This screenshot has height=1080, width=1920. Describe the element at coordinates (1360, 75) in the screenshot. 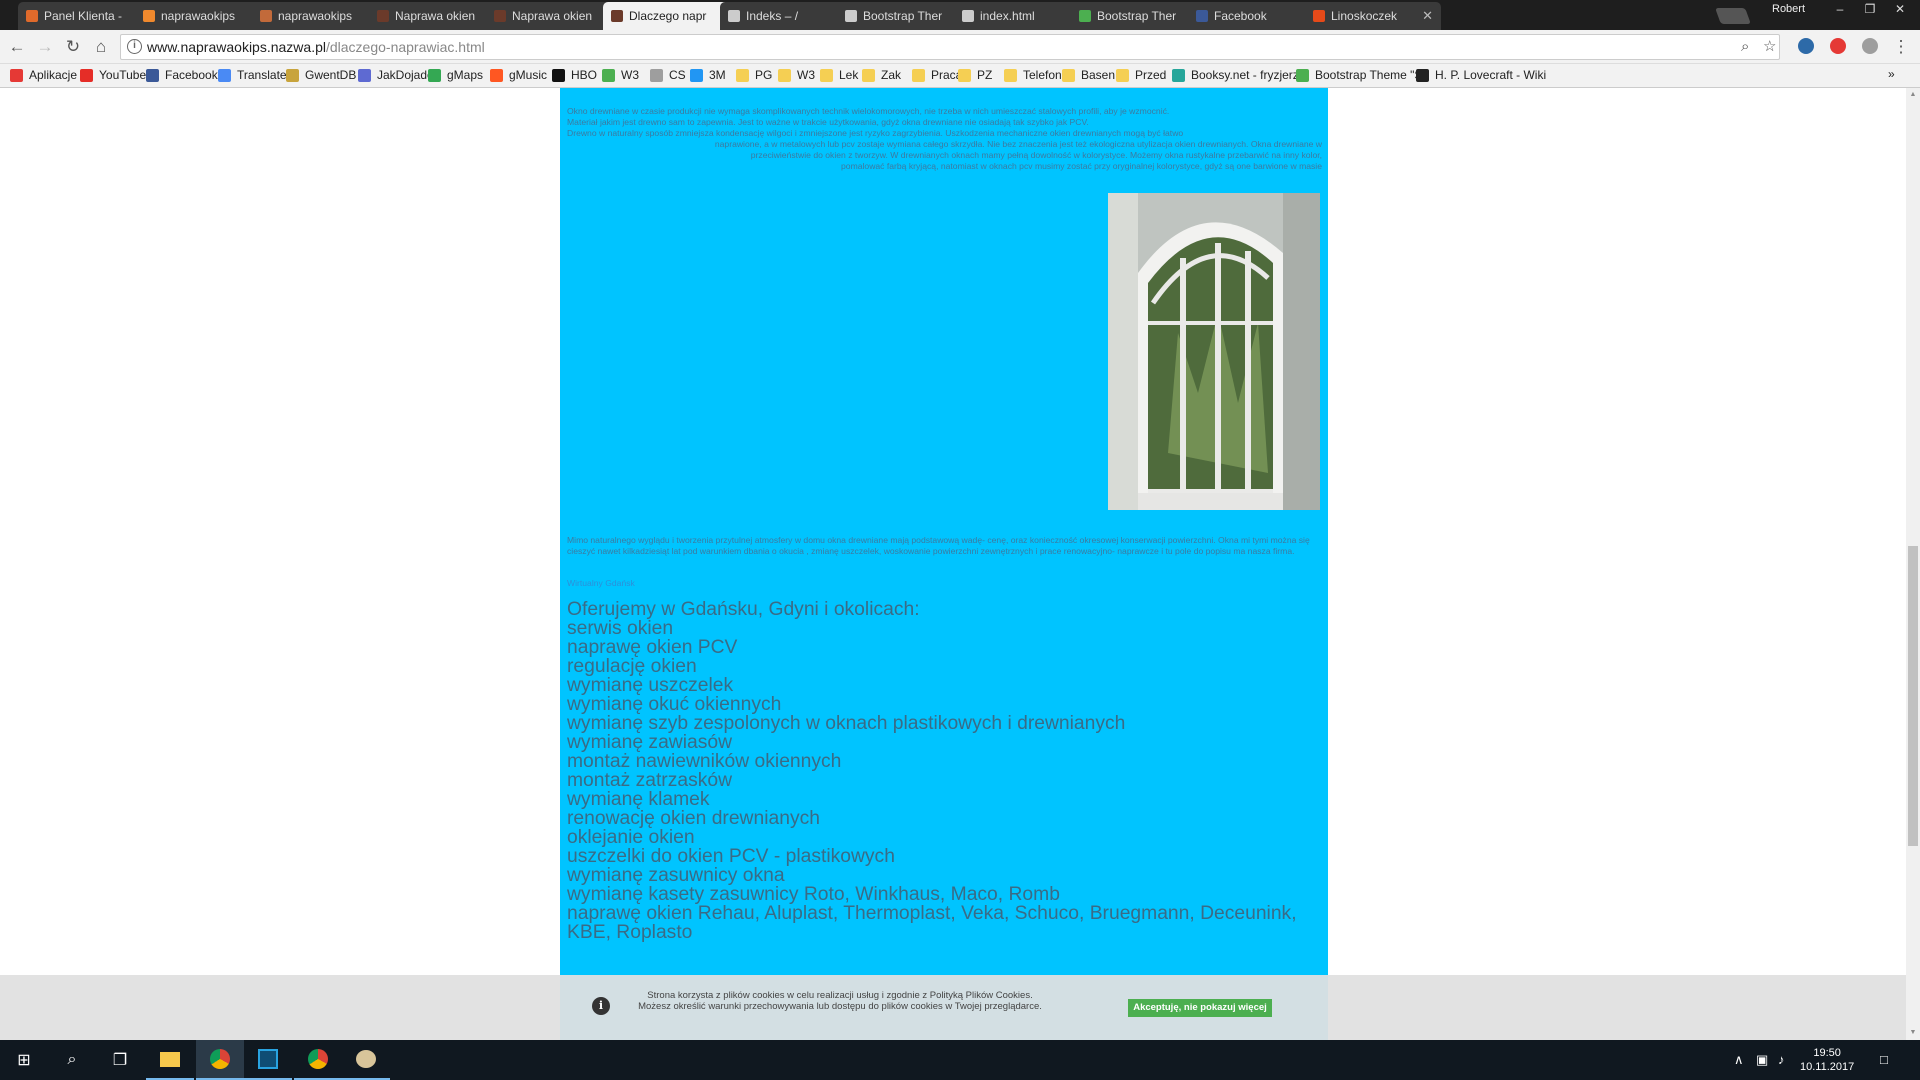

I see `bookmark-item: Bootstrap Theme "Si` at that location.